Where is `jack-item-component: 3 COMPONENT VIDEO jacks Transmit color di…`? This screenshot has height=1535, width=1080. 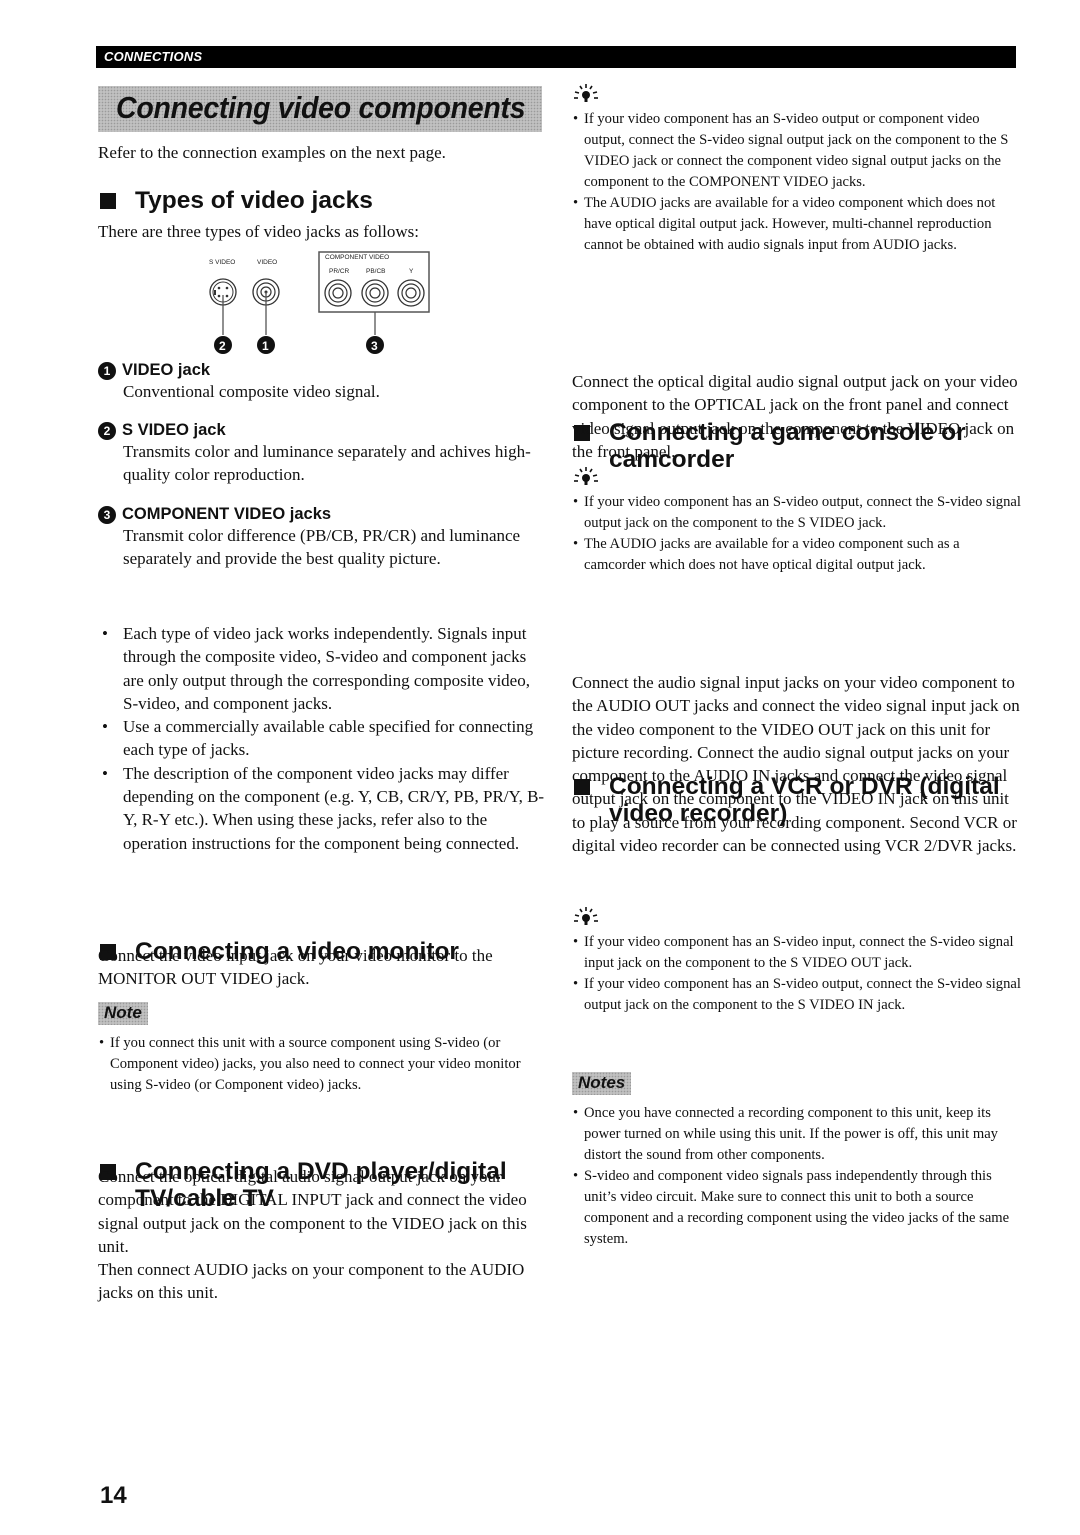
jack-item-component: 3 COMPONENT VIDEO jacks Transmit color di… is located at coordinates (323, 538).